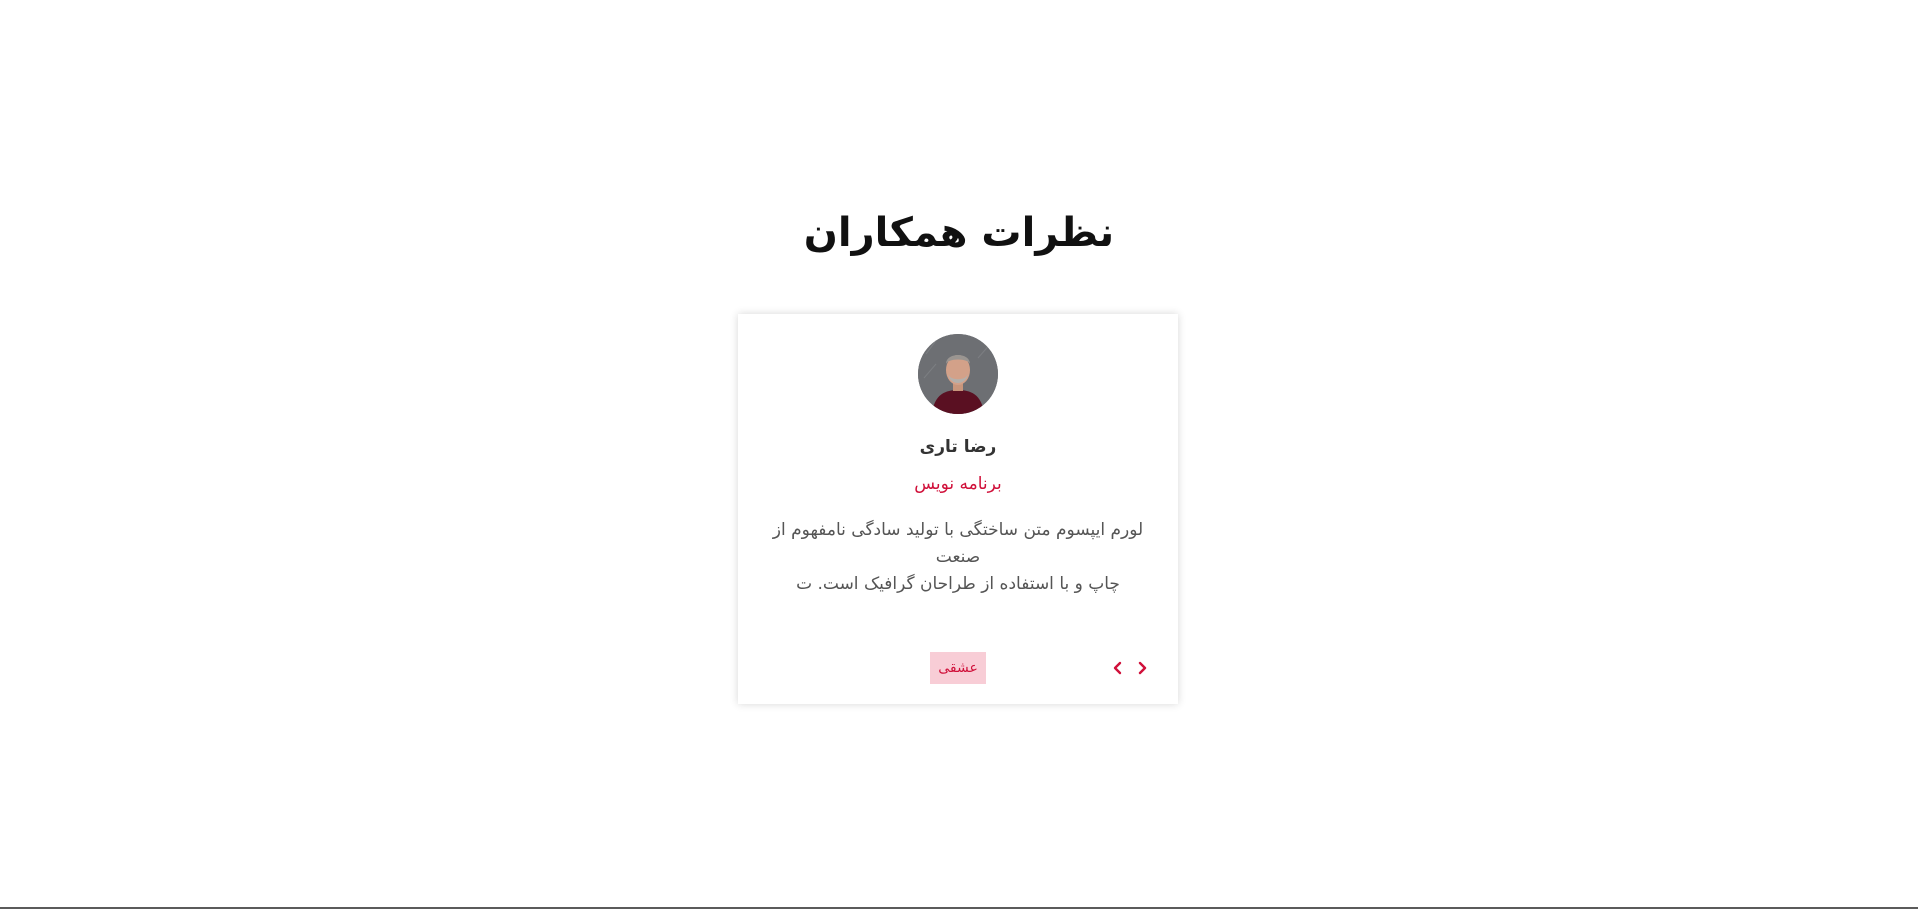  What do you see at coordinates (958, 584) in the screenshot?
I see `quote-line-2: چاپ و با استفاده از طراحان گرافیک است. ت` at bounding box center [958, 584].